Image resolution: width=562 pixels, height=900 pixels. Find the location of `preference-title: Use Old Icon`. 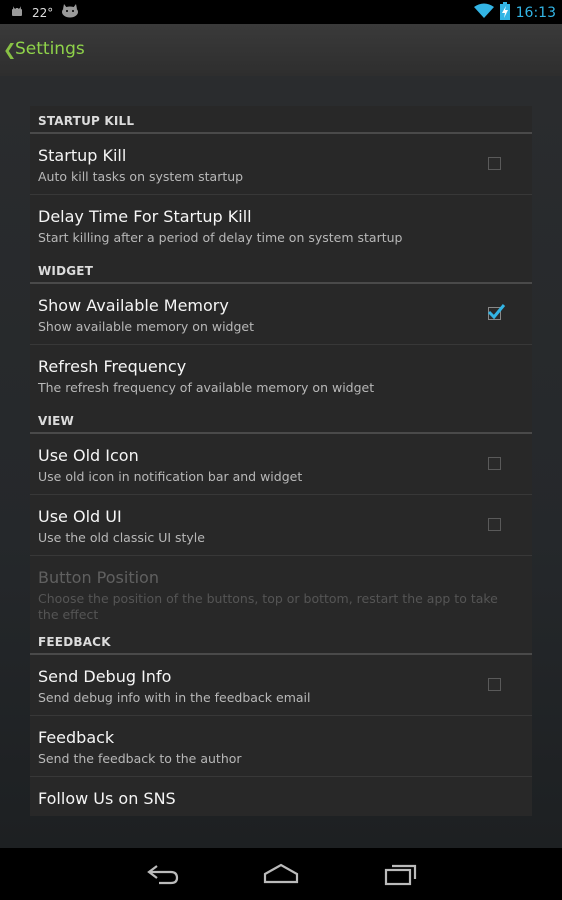

preference-title: Use Old Icon is located at coordinates (88, 455).